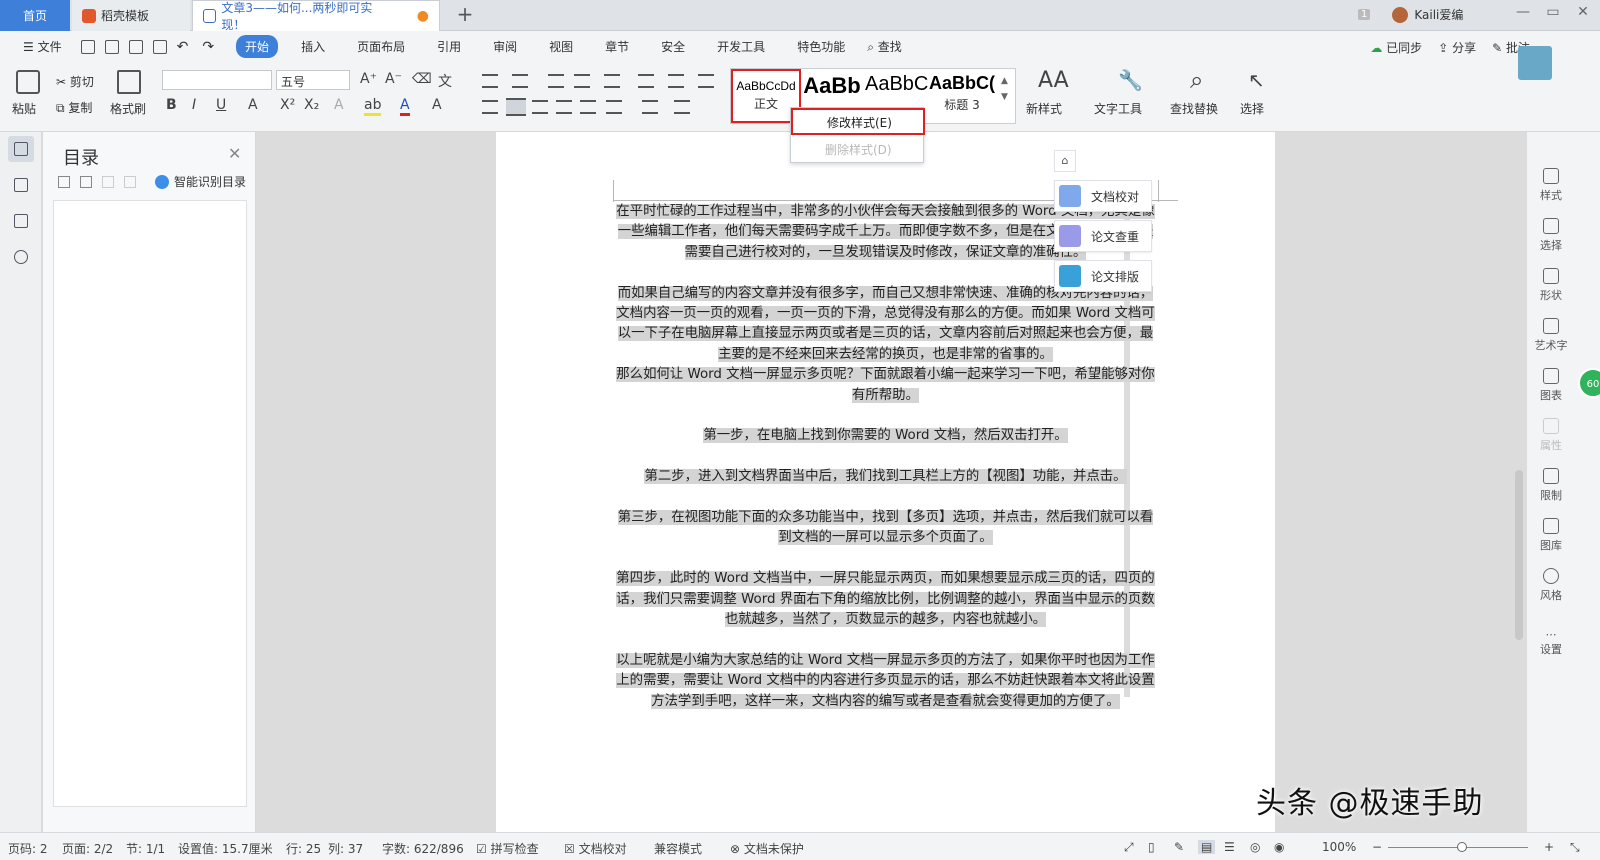  What do you see at coordinates (316, 16) in the screenshot?
I see `tab-document: 文章3——如何...两秒即可实现！ ●` at bounding box center [316, 16].